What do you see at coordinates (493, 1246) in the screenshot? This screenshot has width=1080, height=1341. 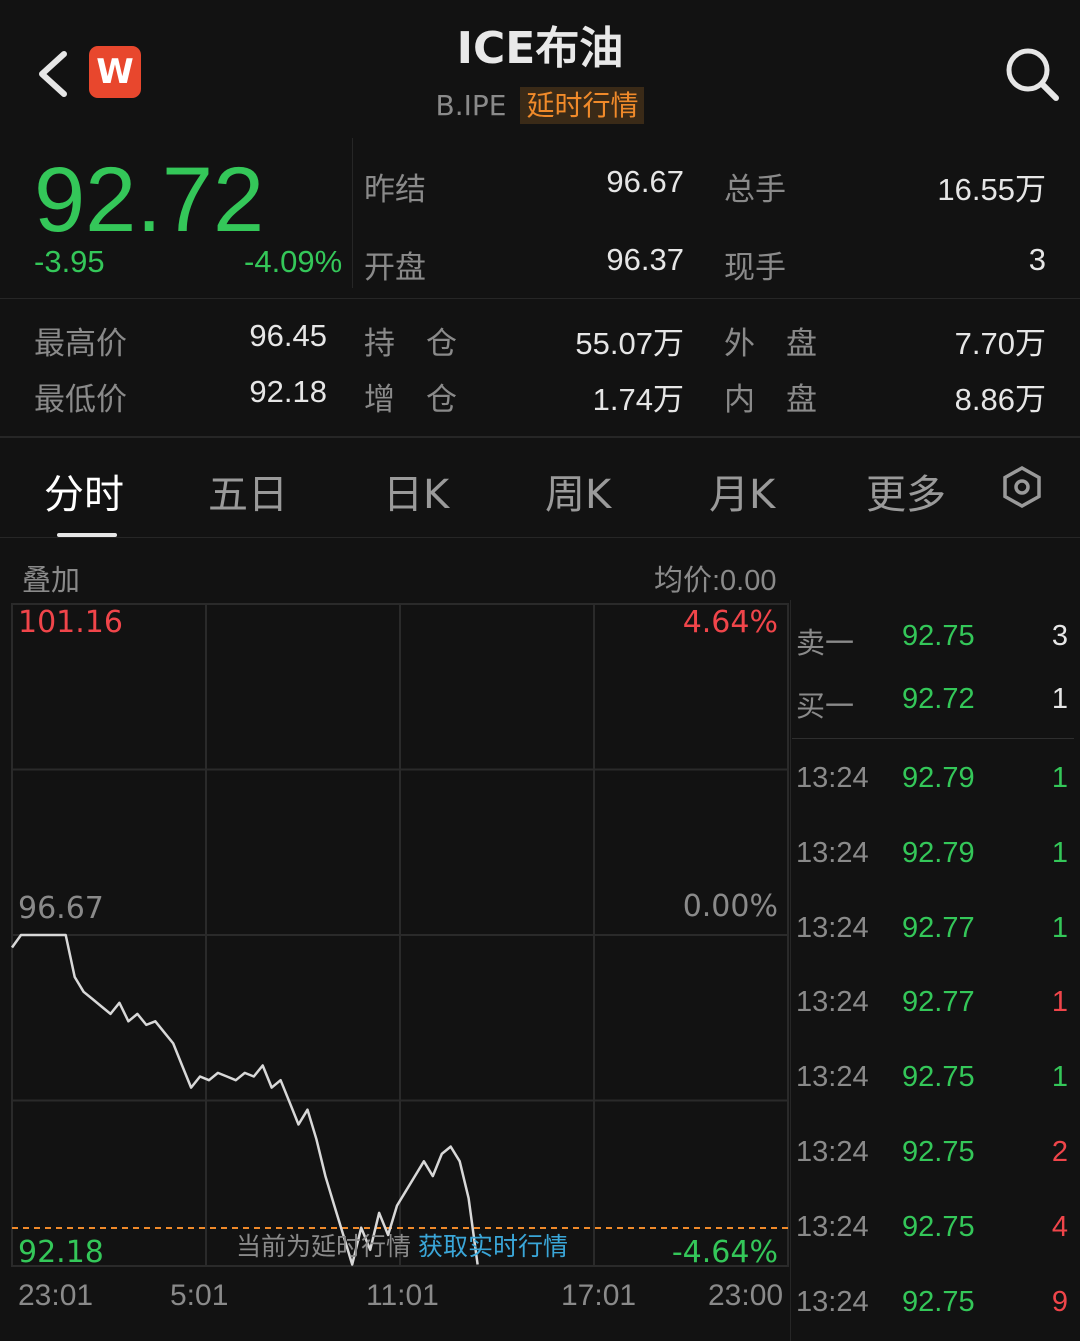 I see `realtime-link: 获取实时行情` at bounding box center [493, 1246].